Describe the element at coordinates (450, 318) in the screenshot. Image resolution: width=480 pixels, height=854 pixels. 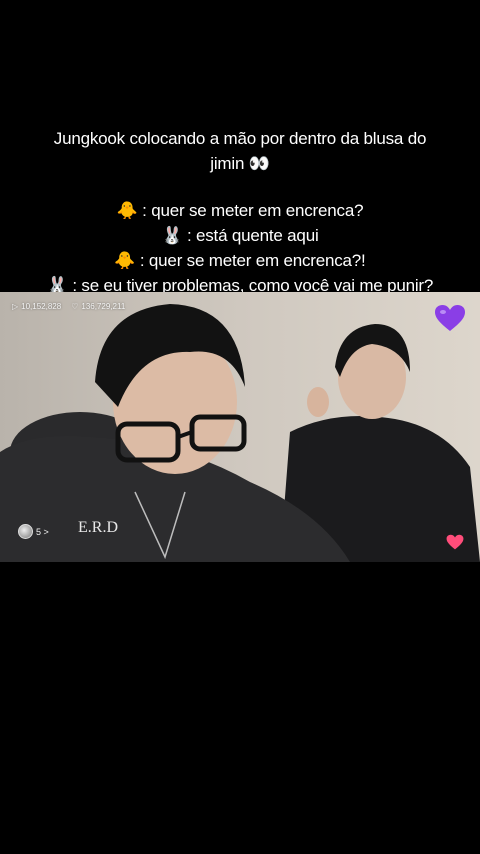
I see `purple-heart-icon` at that location.